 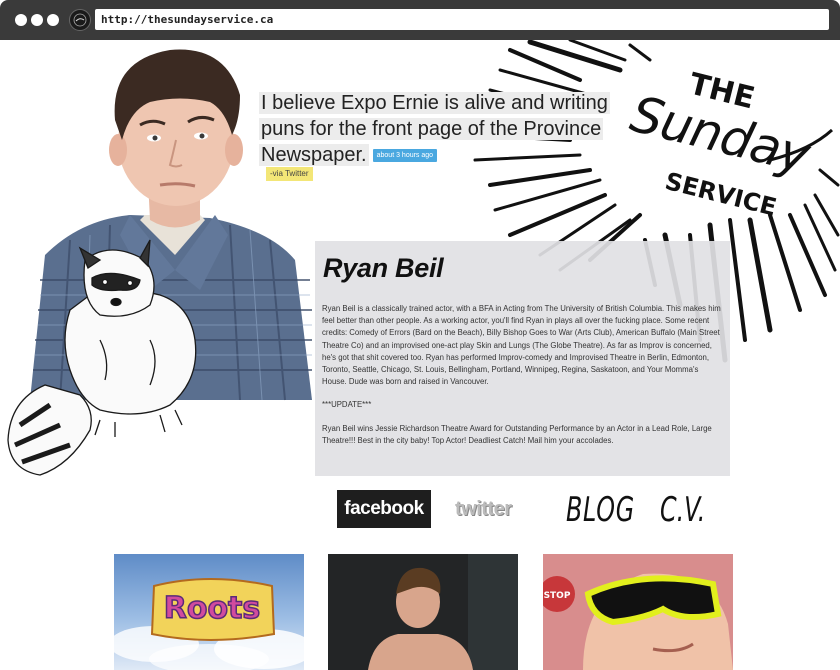 What do you see at coordinates (383, 268) in the screenshot?
I see `bio-name-heading: Ryan Beil` at bounding box center [383, 268].